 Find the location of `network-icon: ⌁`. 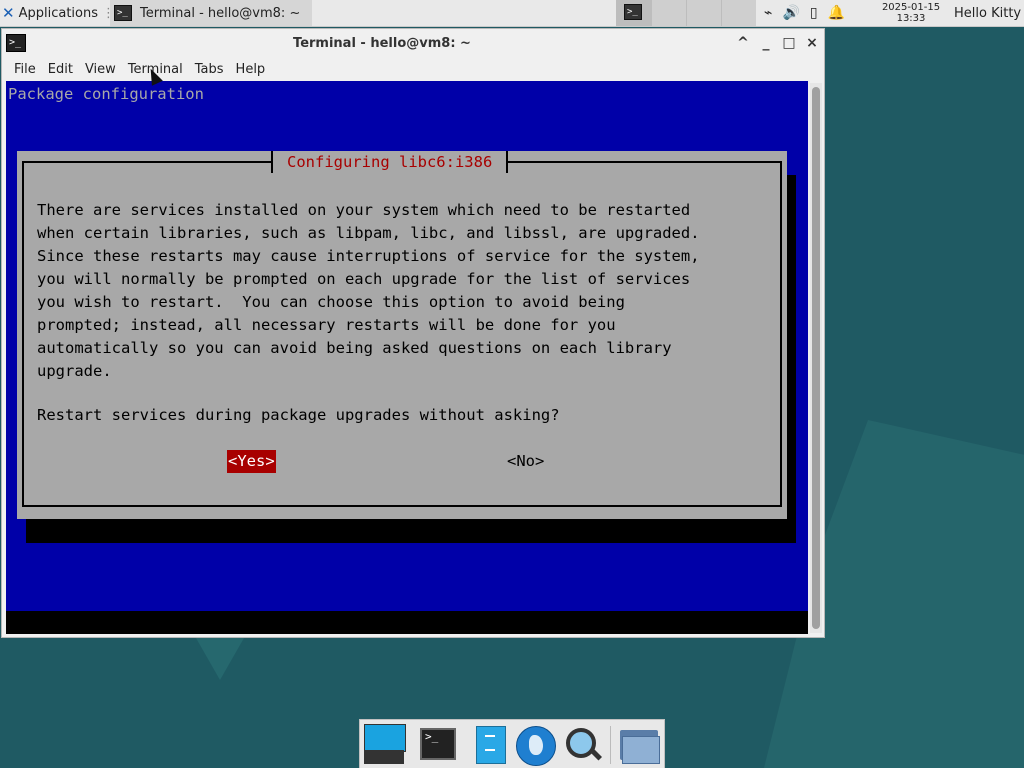

network-icon: ⌁ is located at coordinates (768, 13).